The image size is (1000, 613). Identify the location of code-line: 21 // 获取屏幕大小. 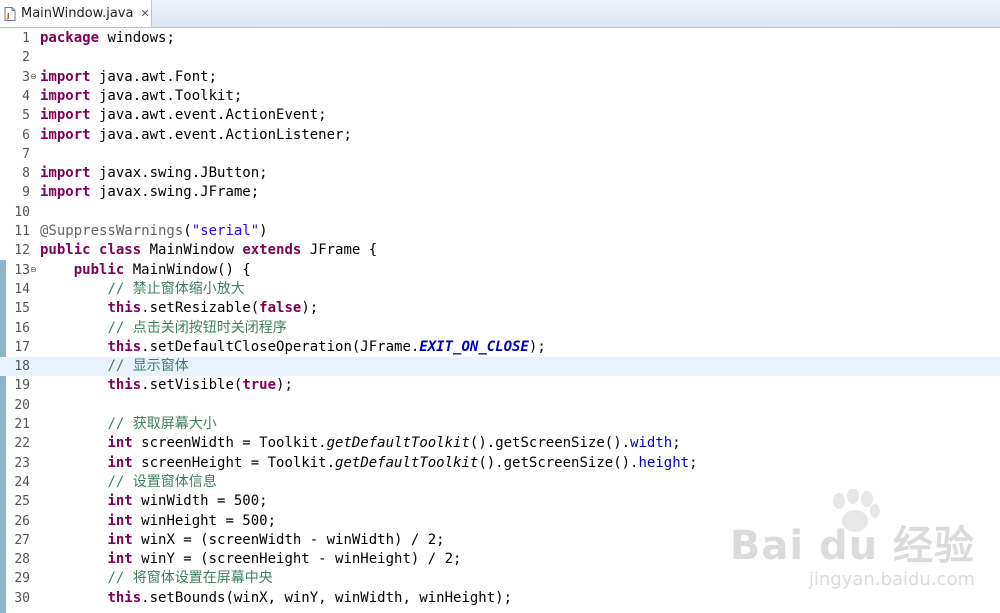
(500, 424).